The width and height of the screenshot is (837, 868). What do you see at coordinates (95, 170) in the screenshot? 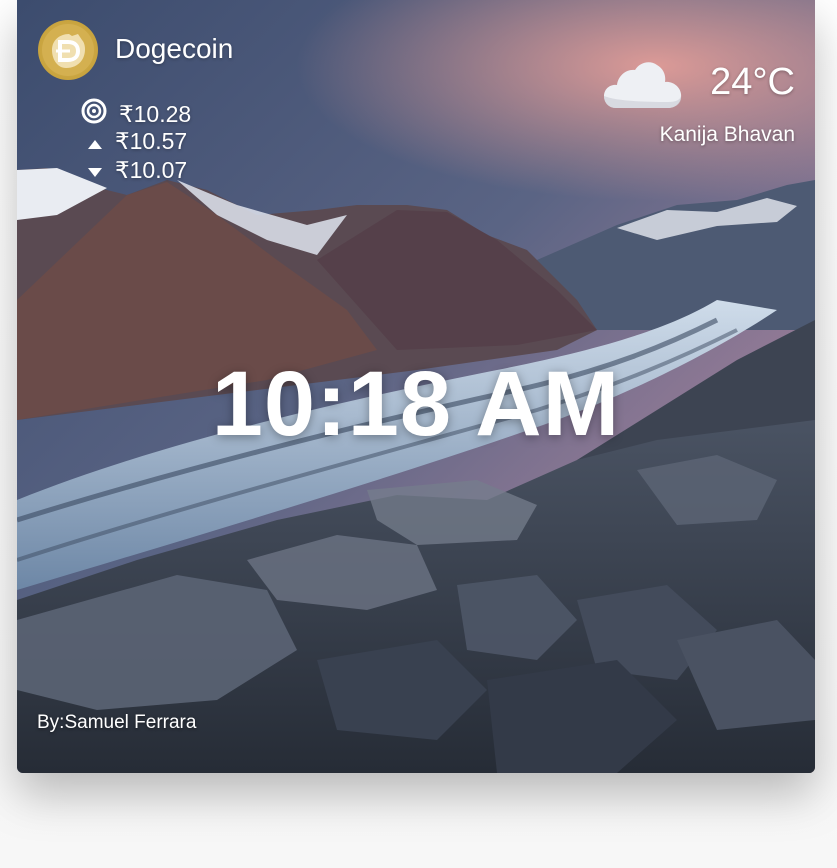
I see `caret-down-icon` at bounding box center [95, 170].